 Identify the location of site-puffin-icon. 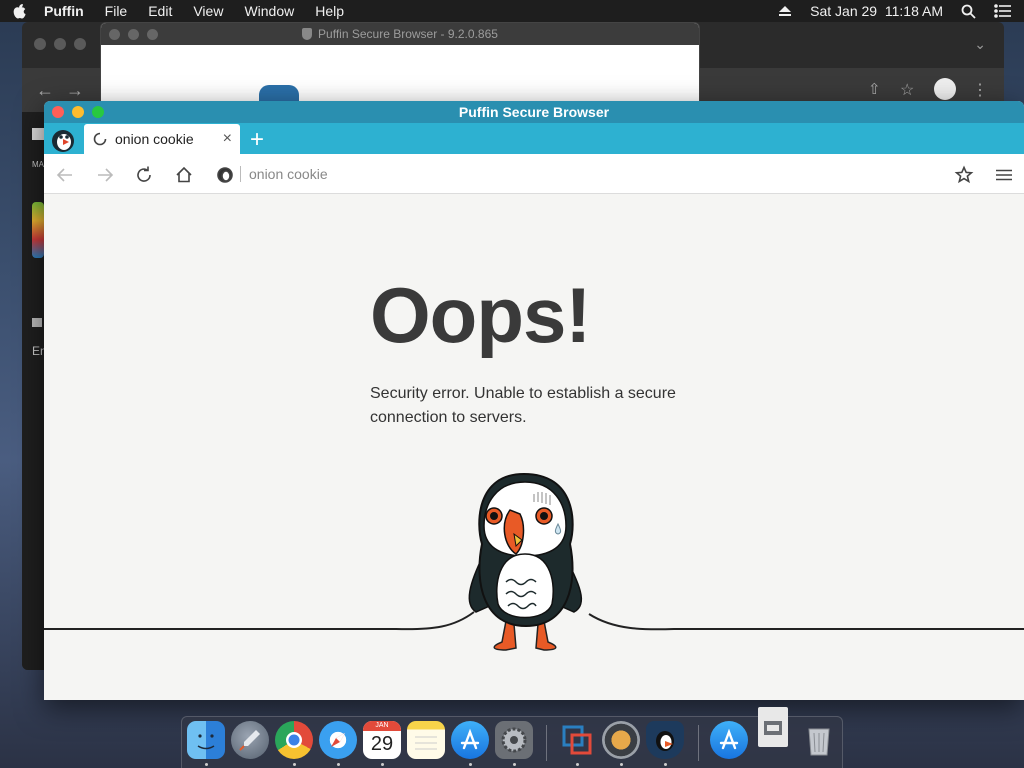
(225, 174).